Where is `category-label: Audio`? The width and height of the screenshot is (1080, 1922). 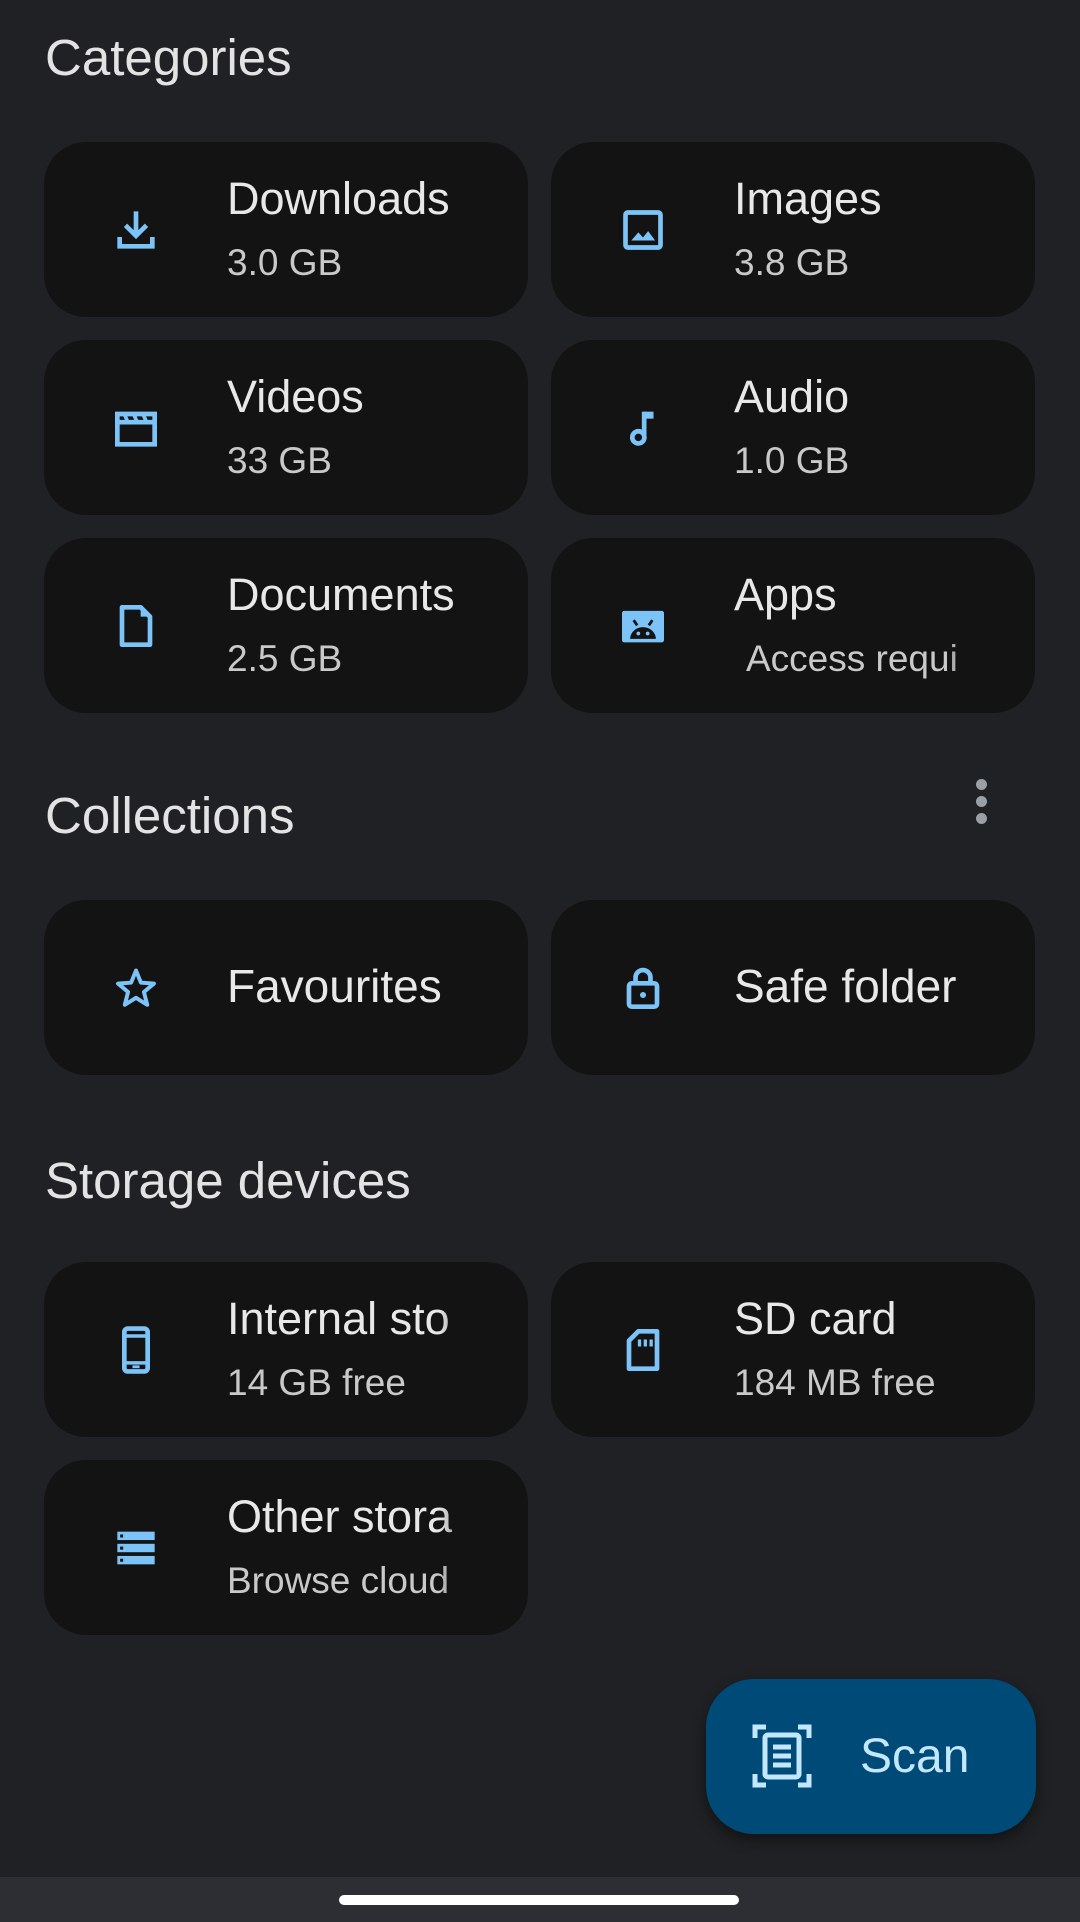
category-label: Audio is located at coordinates (792, 396).